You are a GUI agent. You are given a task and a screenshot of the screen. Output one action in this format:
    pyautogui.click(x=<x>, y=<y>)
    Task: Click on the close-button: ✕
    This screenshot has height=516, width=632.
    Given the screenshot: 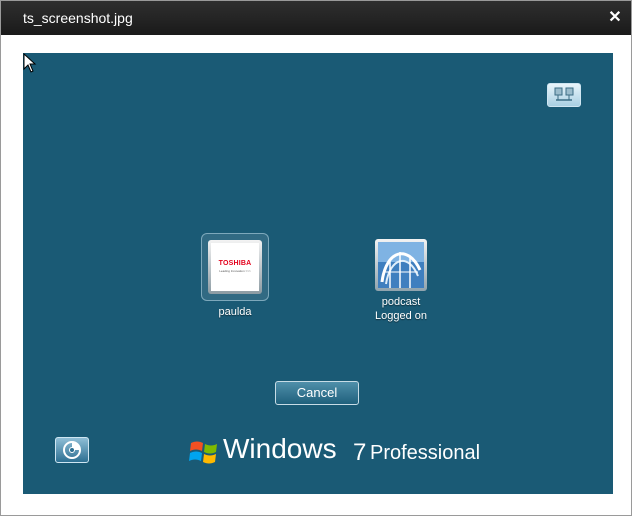 What is the action you would take?
    pyautogui.click(x=615, y=18)
    